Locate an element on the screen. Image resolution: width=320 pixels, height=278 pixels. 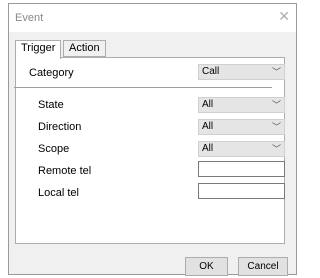
direction-label: Direction is located at coordinates (60, 127).